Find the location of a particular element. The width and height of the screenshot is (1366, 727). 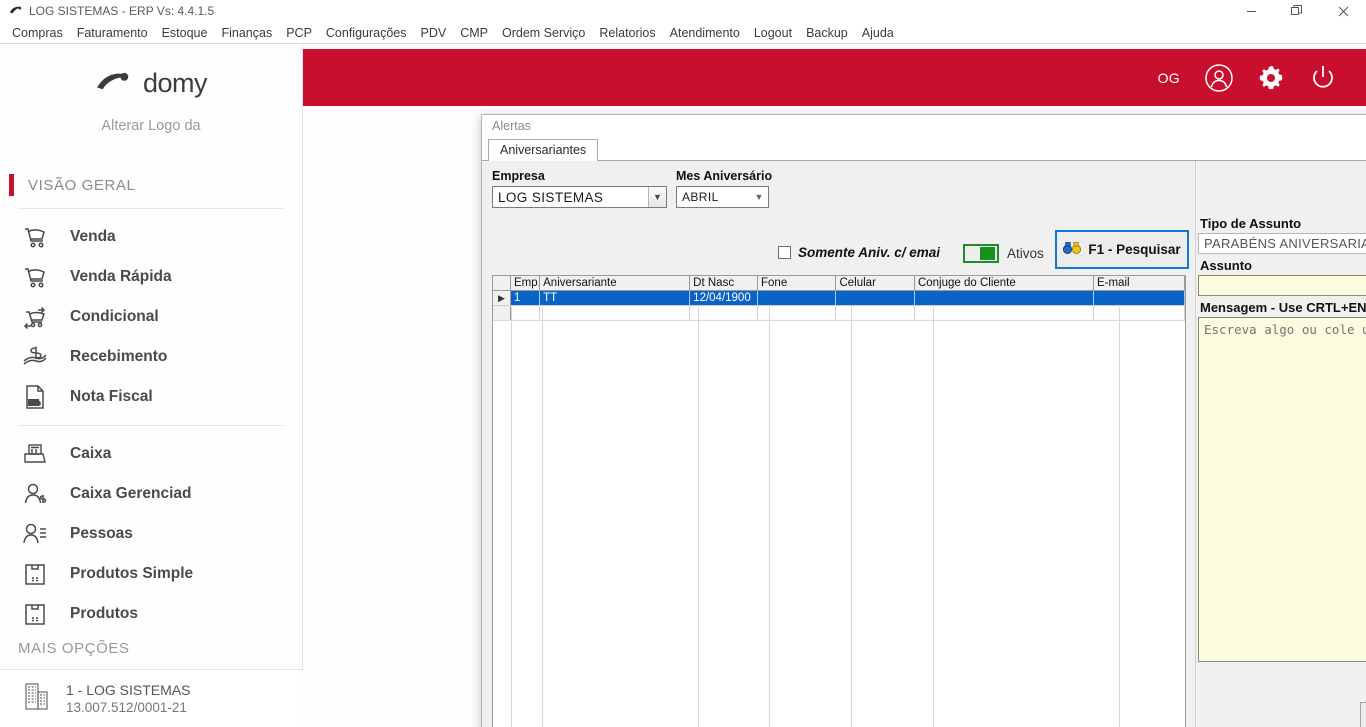

menu-item-pcp: PCP is located at coordinates (299, 33).